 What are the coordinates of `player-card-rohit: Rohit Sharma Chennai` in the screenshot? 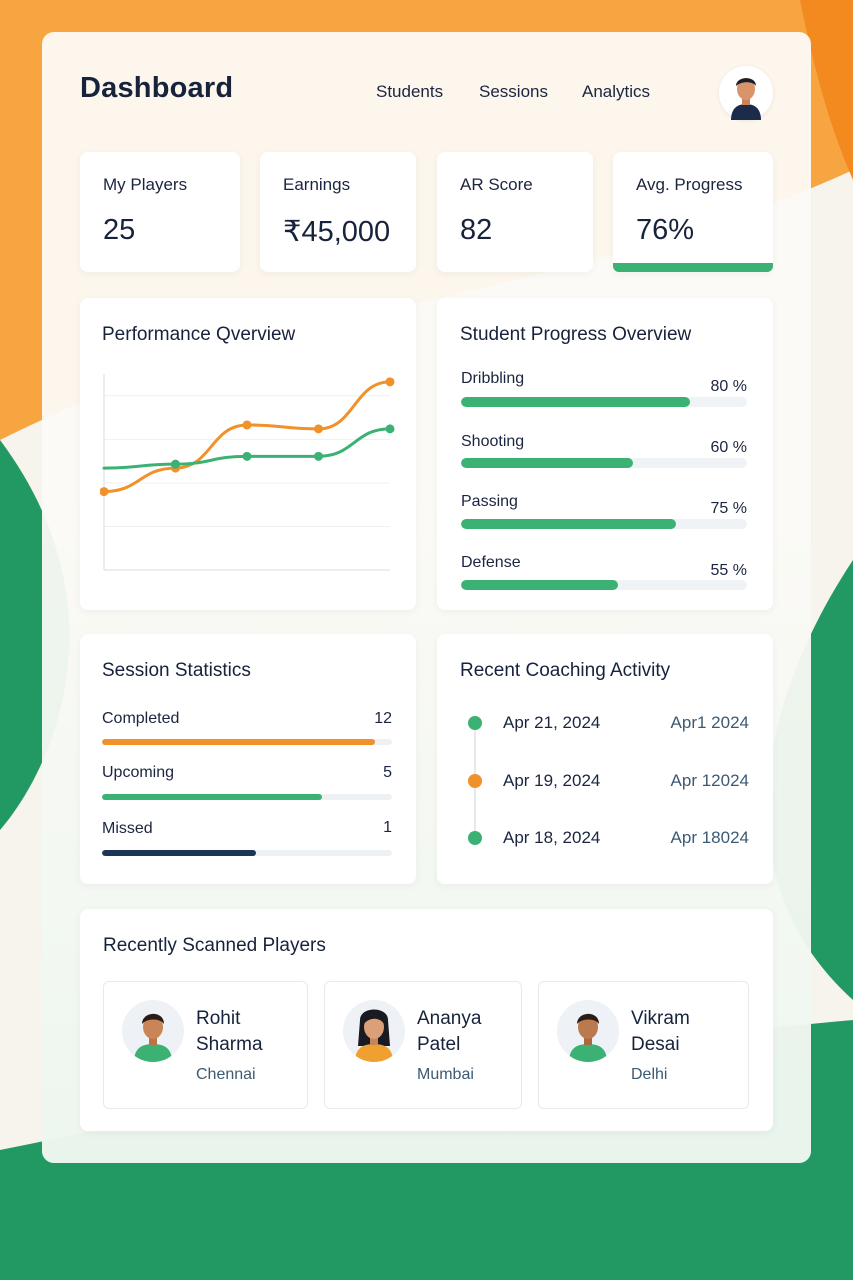 It's located at (205, 1045).